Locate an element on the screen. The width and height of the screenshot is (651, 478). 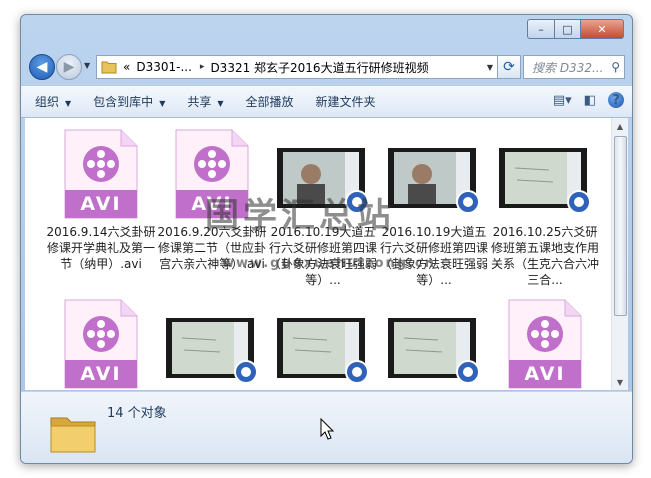
file-name: 2016.9.14六爻卦研修课开学典礼及第一节（纳甲）.avi is located at coordinates (101, 248).